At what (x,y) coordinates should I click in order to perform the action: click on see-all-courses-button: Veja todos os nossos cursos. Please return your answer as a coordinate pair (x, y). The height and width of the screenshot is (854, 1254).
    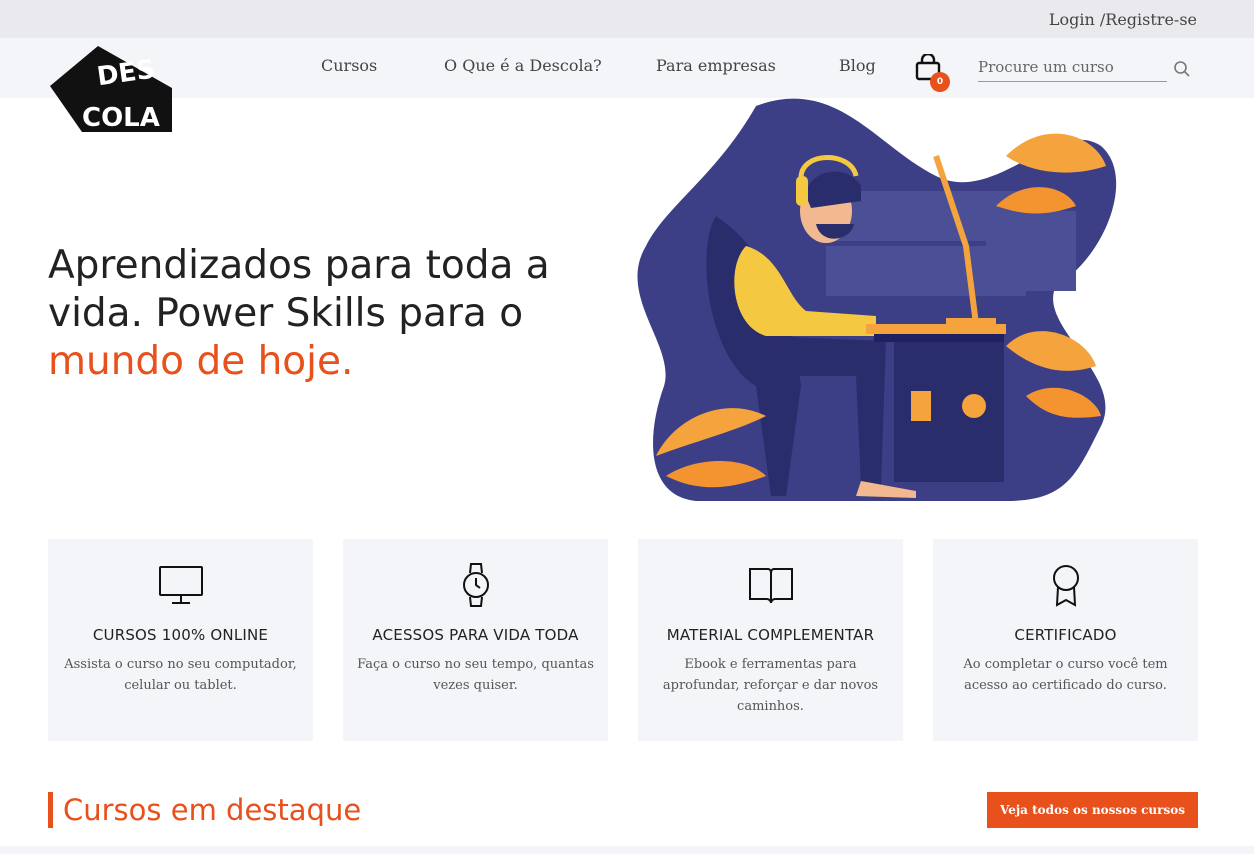
    Looking at the image, I should click on (1092, 810).